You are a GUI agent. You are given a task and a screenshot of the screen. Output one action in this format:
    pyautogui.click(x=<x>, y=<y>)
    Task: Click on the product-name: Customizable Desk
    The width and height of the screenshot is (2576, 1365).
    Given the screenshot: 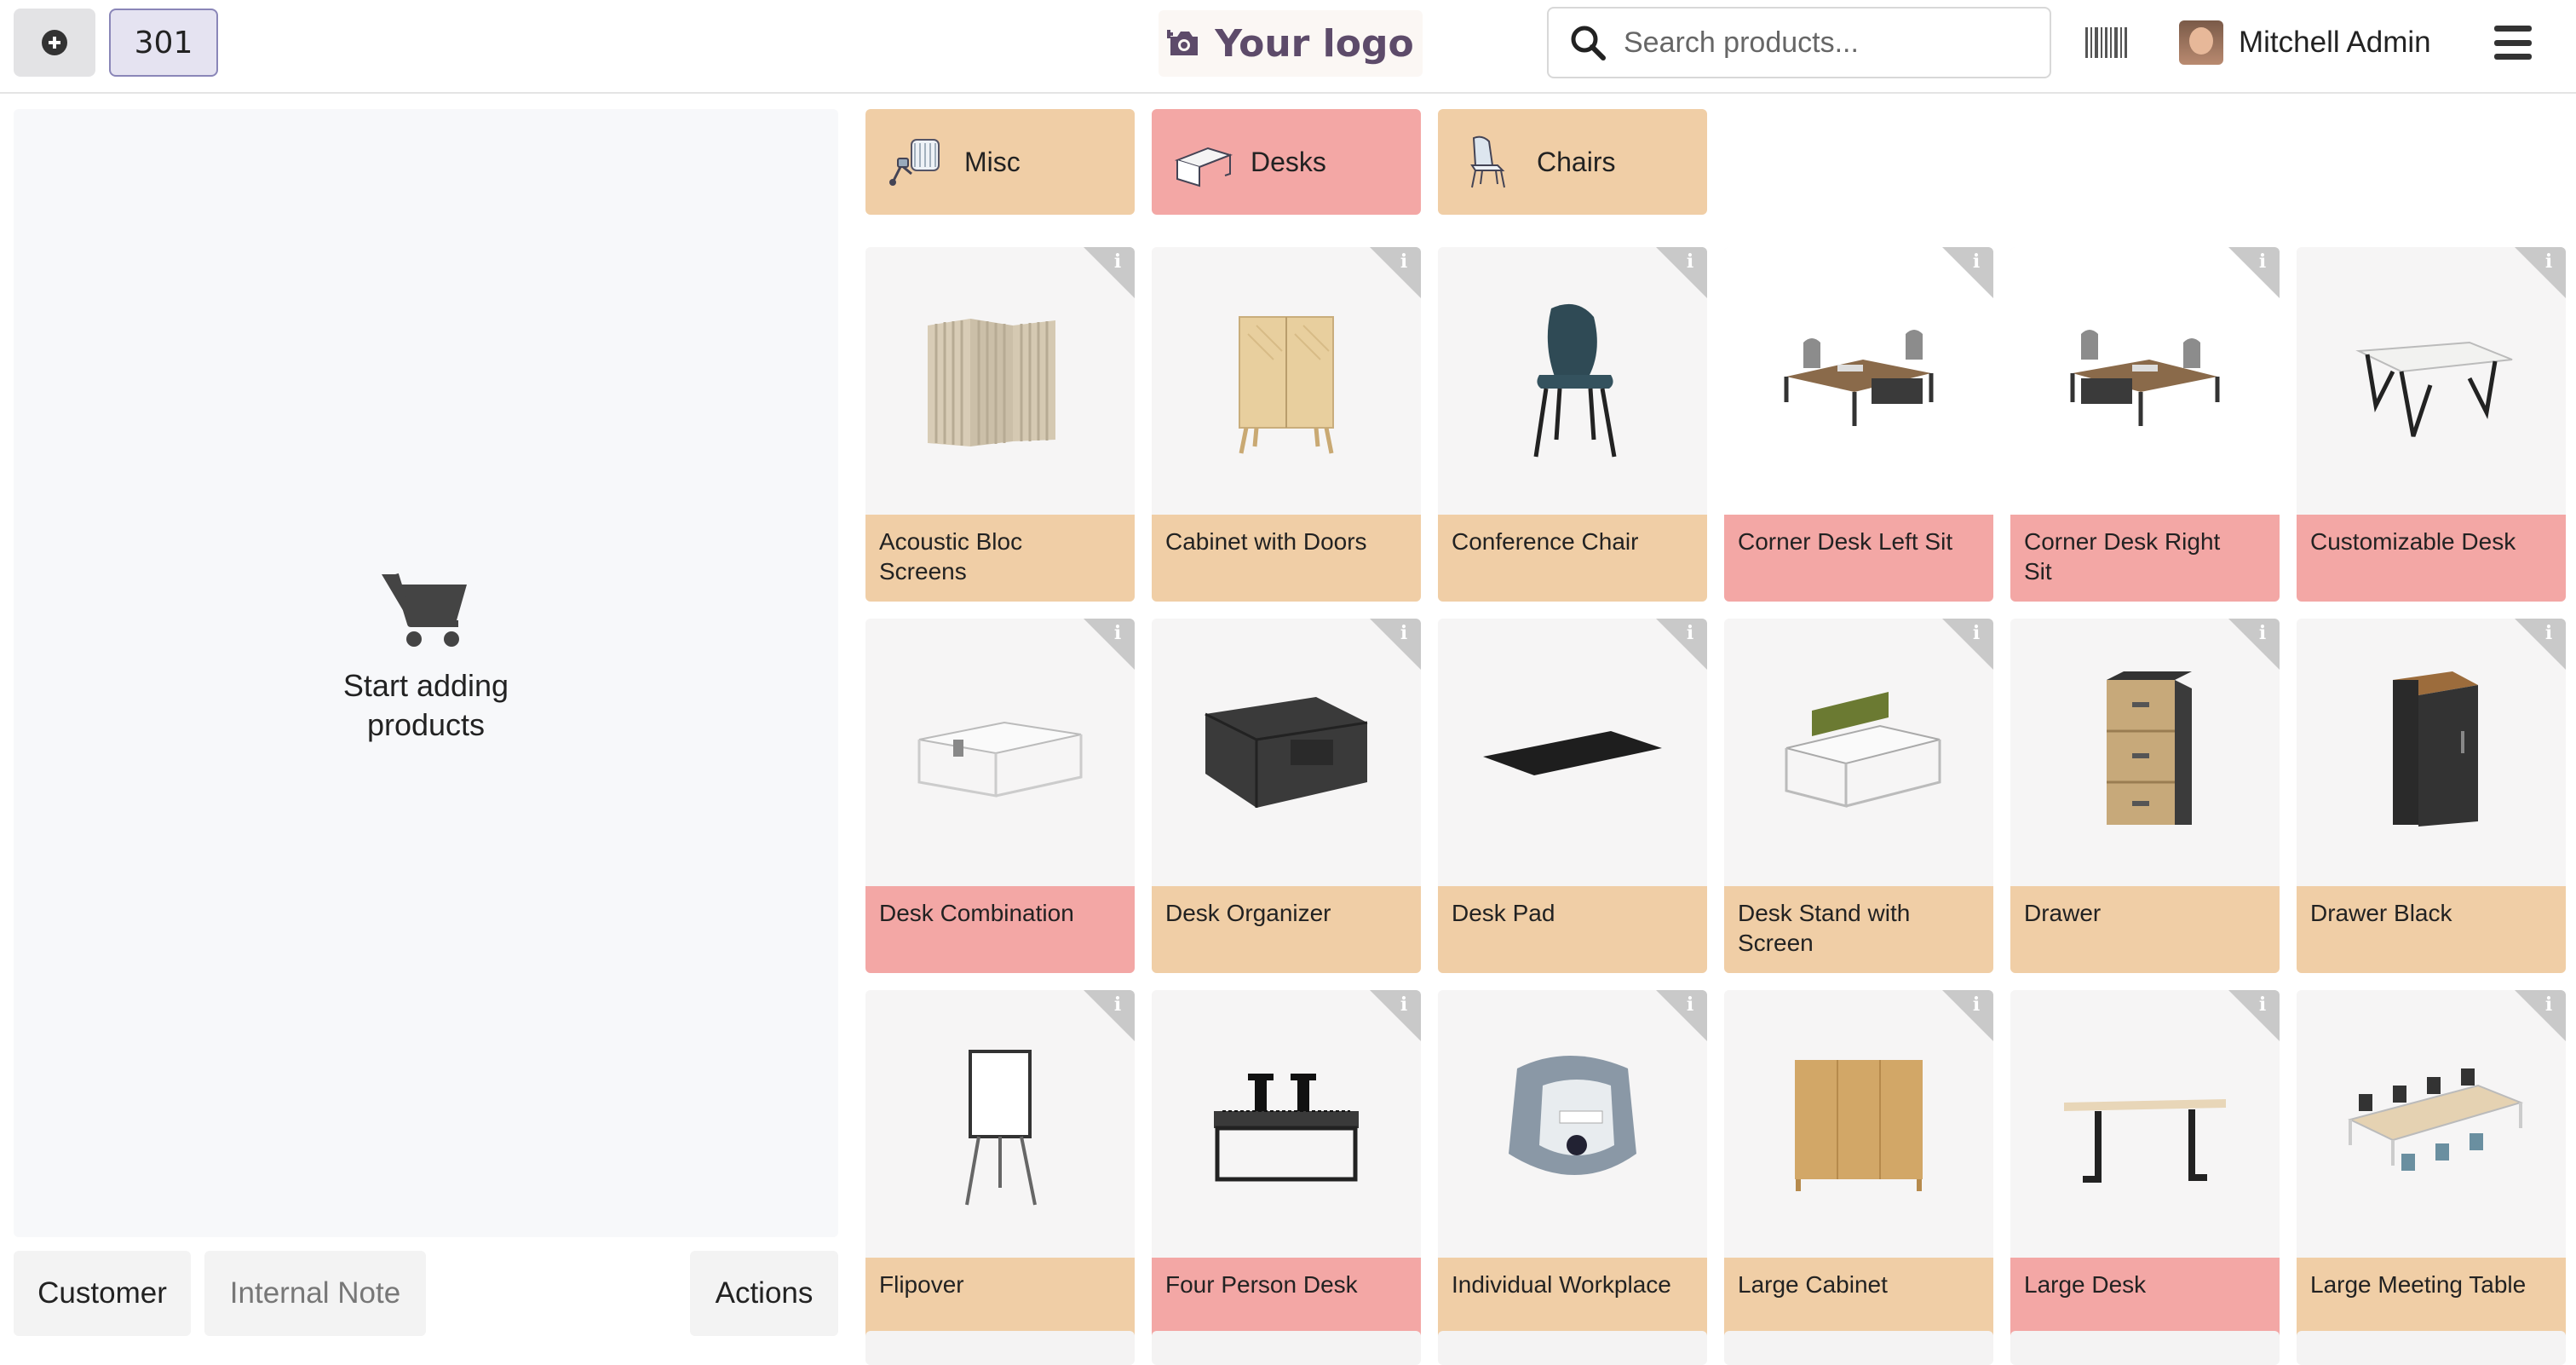 What is the action you would take?
    pyautogui.click(x=2413, y=541)
    